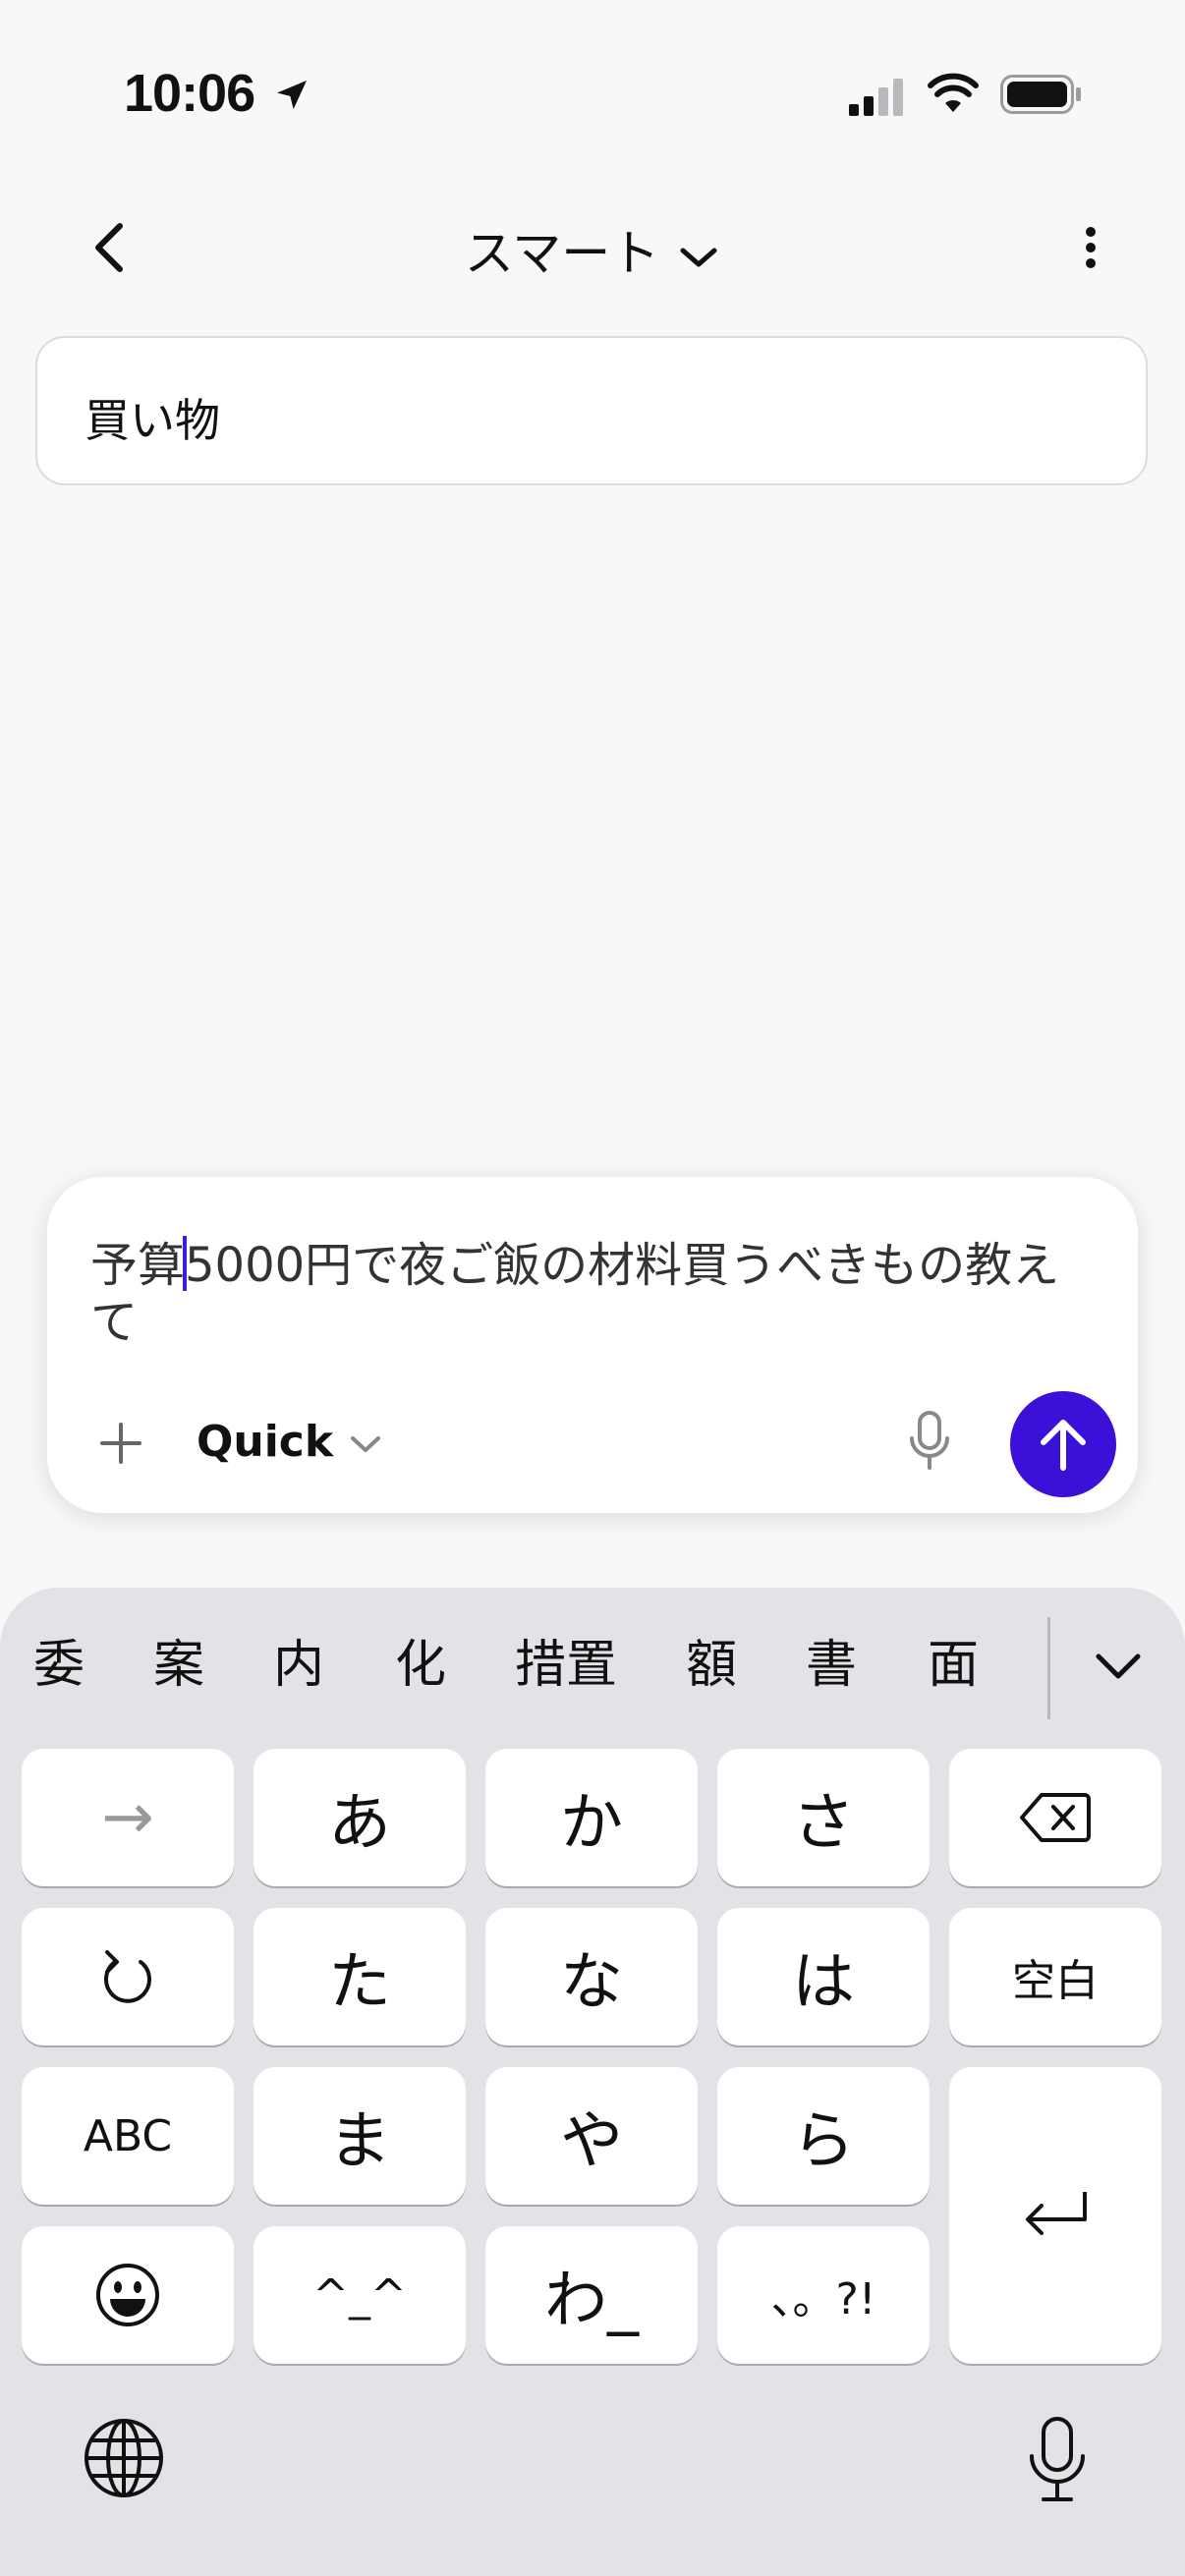 The height and width of the screenshot is (2576, 1185). What do you see at coordinates (876, 97) in the screenshot?
I see `cellular-signal-icon` at bounding box center [876, 97].